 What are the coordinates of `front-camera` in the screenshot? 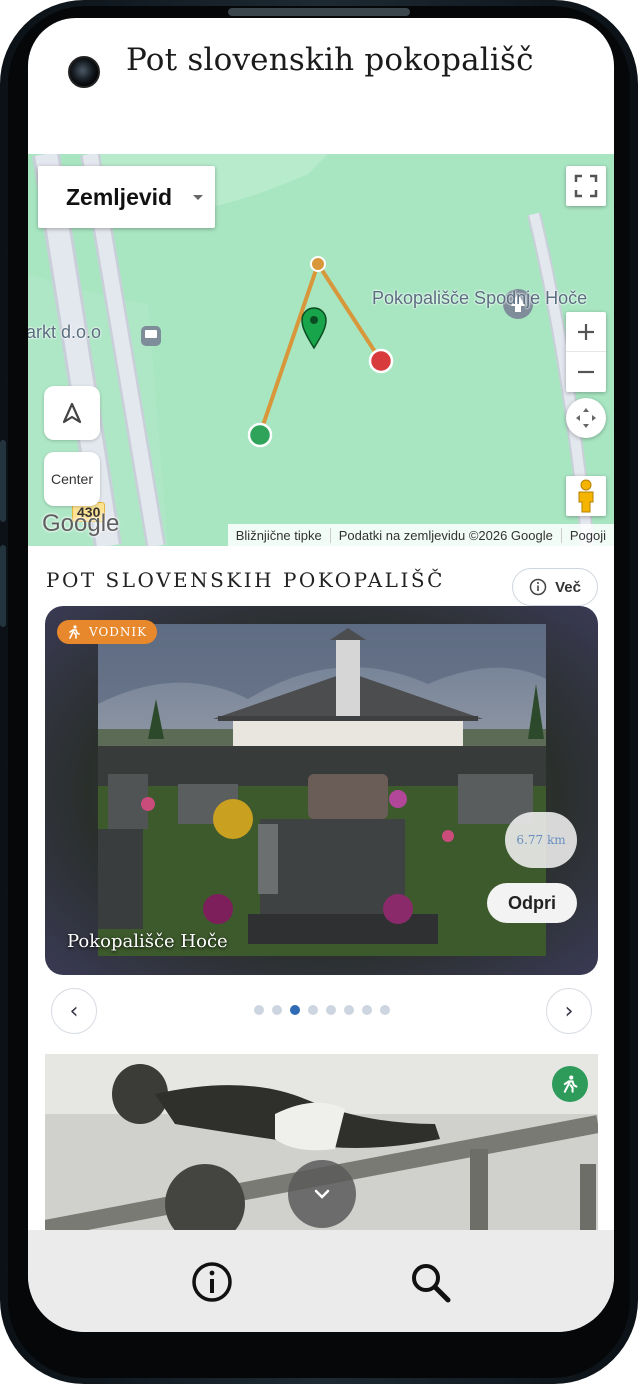 It's located at (84, 72).